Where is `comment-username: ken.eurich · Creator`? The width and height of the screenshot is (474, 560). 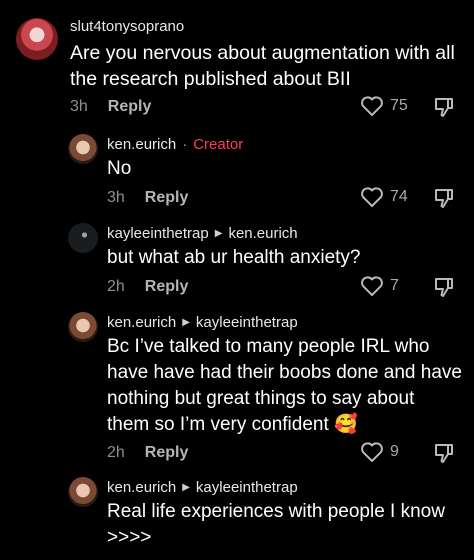 comment-username: ken.eurich · Creator is located at coordinates (175, 144).